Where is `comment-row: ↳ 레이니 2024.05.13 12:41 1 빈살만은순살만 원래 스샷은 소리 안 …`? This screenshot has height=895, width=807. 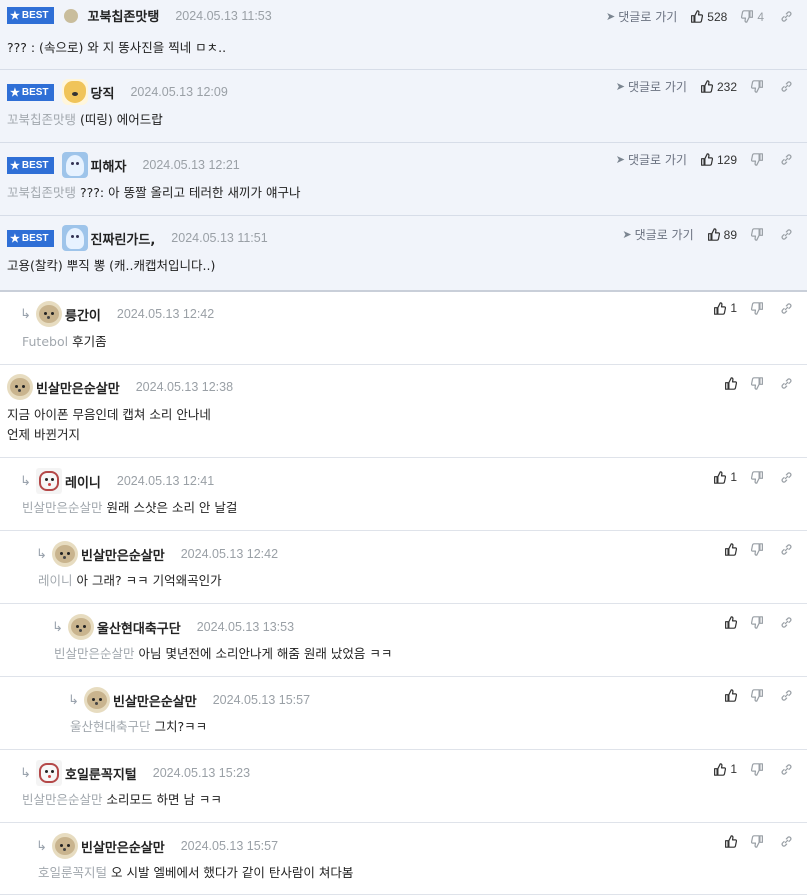
comment-row: ↳ 레이니 2024.05.13 12:41 1 빈살만은순살만 원래 스샷은 소리 안 … is located at coordinates (403, 494).